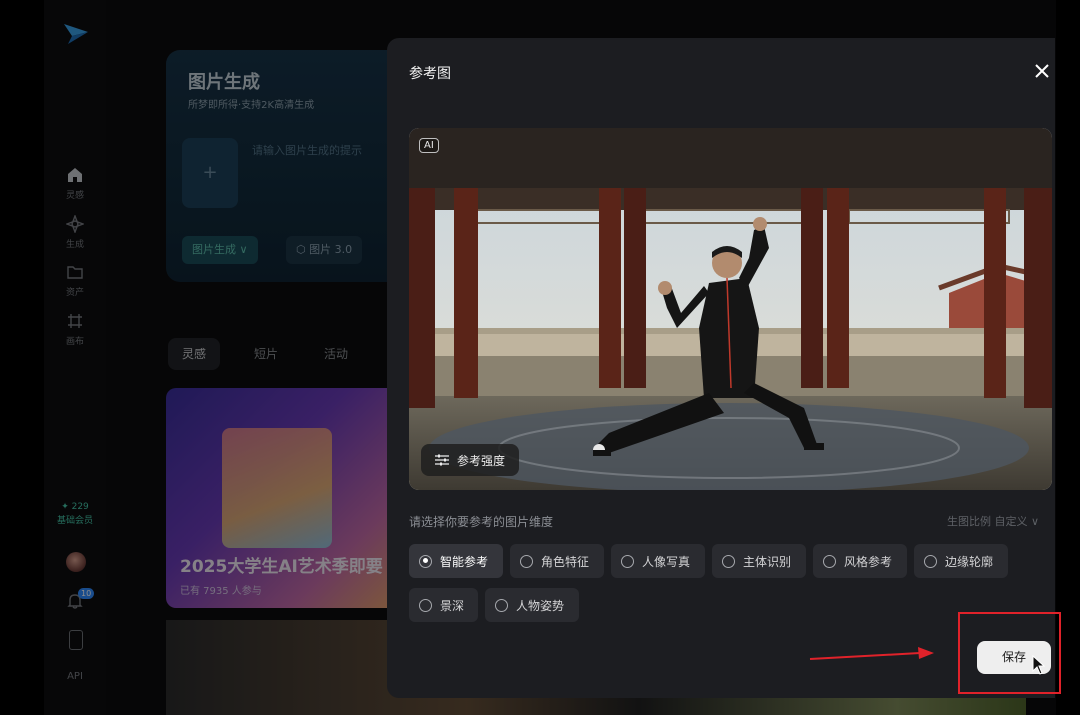 The height and width of the screenshot is (715, 1080). I want to click on option-label: 人像写真, so click(666, 561).